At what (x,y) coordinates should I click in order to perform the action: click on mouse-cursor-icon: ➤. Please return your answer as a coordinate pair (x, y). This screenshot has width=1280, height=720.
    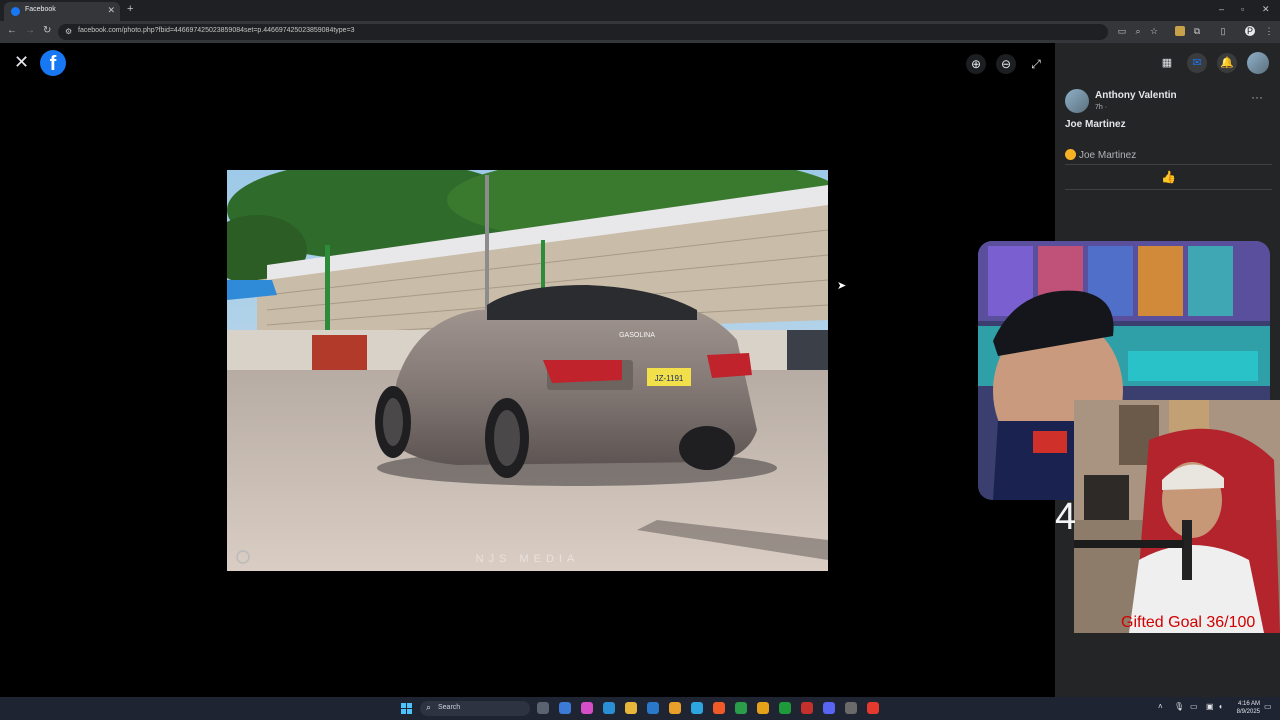
    Looking at the image, I should click on (842, 286).